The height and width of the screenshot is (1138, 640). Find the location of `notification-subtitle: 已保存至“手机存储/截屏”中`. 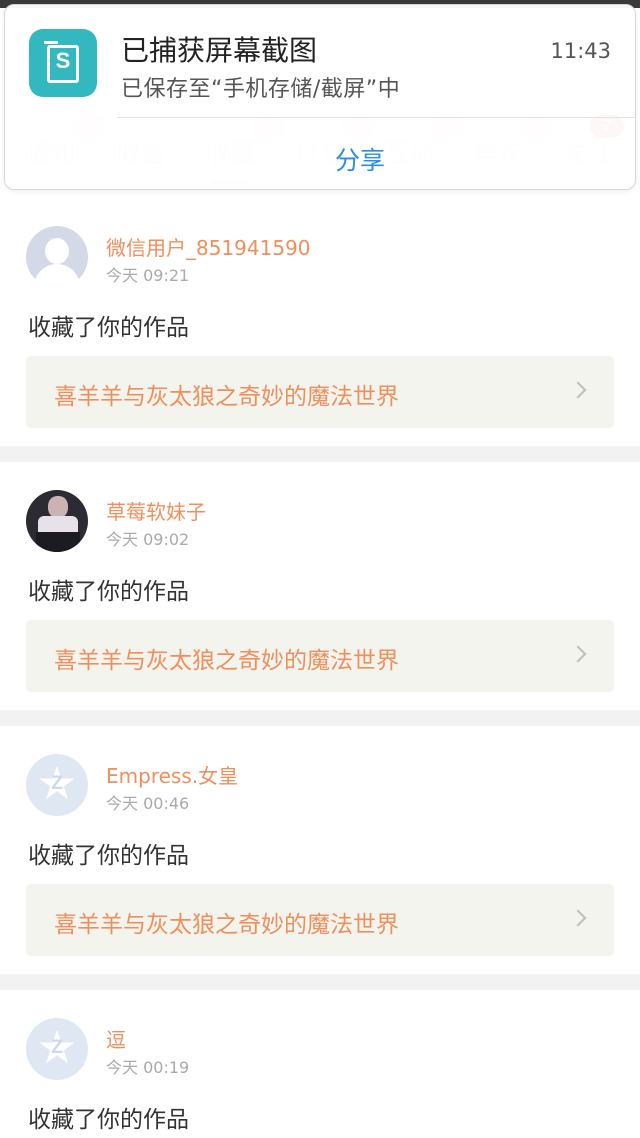

notification-subtitle: 已保存至“手机存储/截屏”中 is located at coordinates (261, 89).